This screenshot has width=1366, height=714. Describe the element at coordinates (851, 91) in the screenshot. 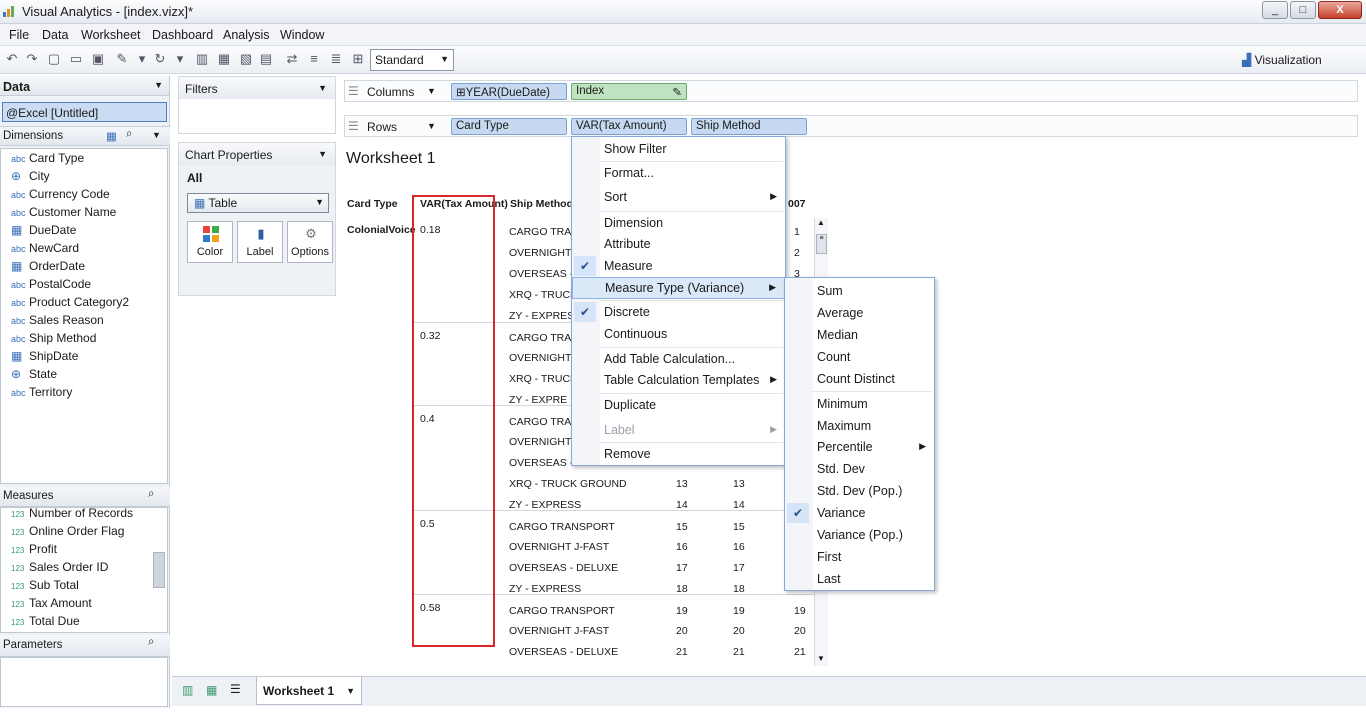

I see `columns-shelf: ☰ Columns ▼ ⊞YEAR(DueDate) Index ✎` at that location.